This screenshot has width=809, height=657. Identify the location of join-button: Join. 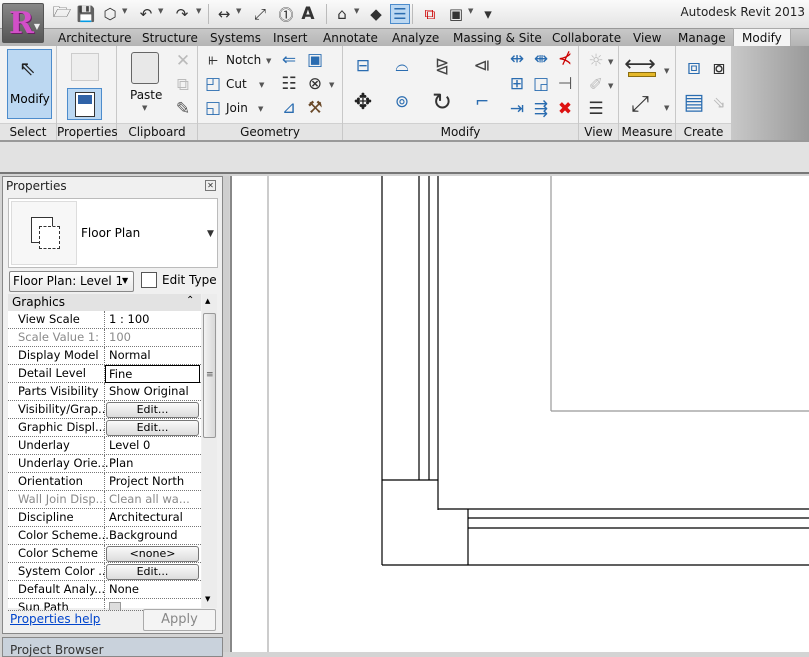
(237, 108).